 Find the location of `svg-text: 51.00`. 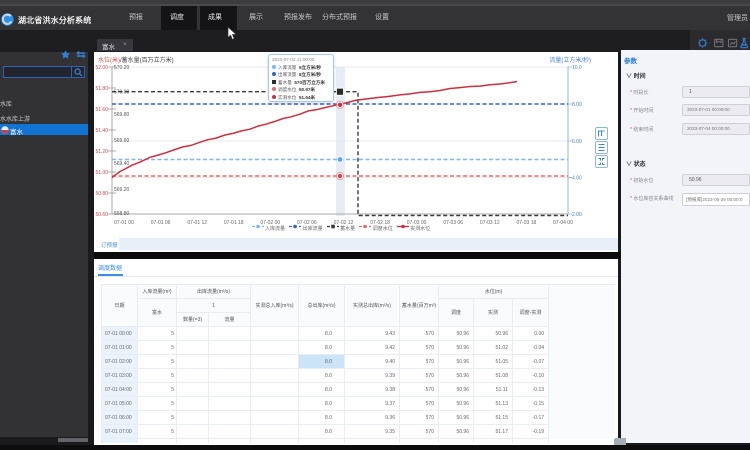

svg-text: 51.00 is located at coordinates (101, 173).